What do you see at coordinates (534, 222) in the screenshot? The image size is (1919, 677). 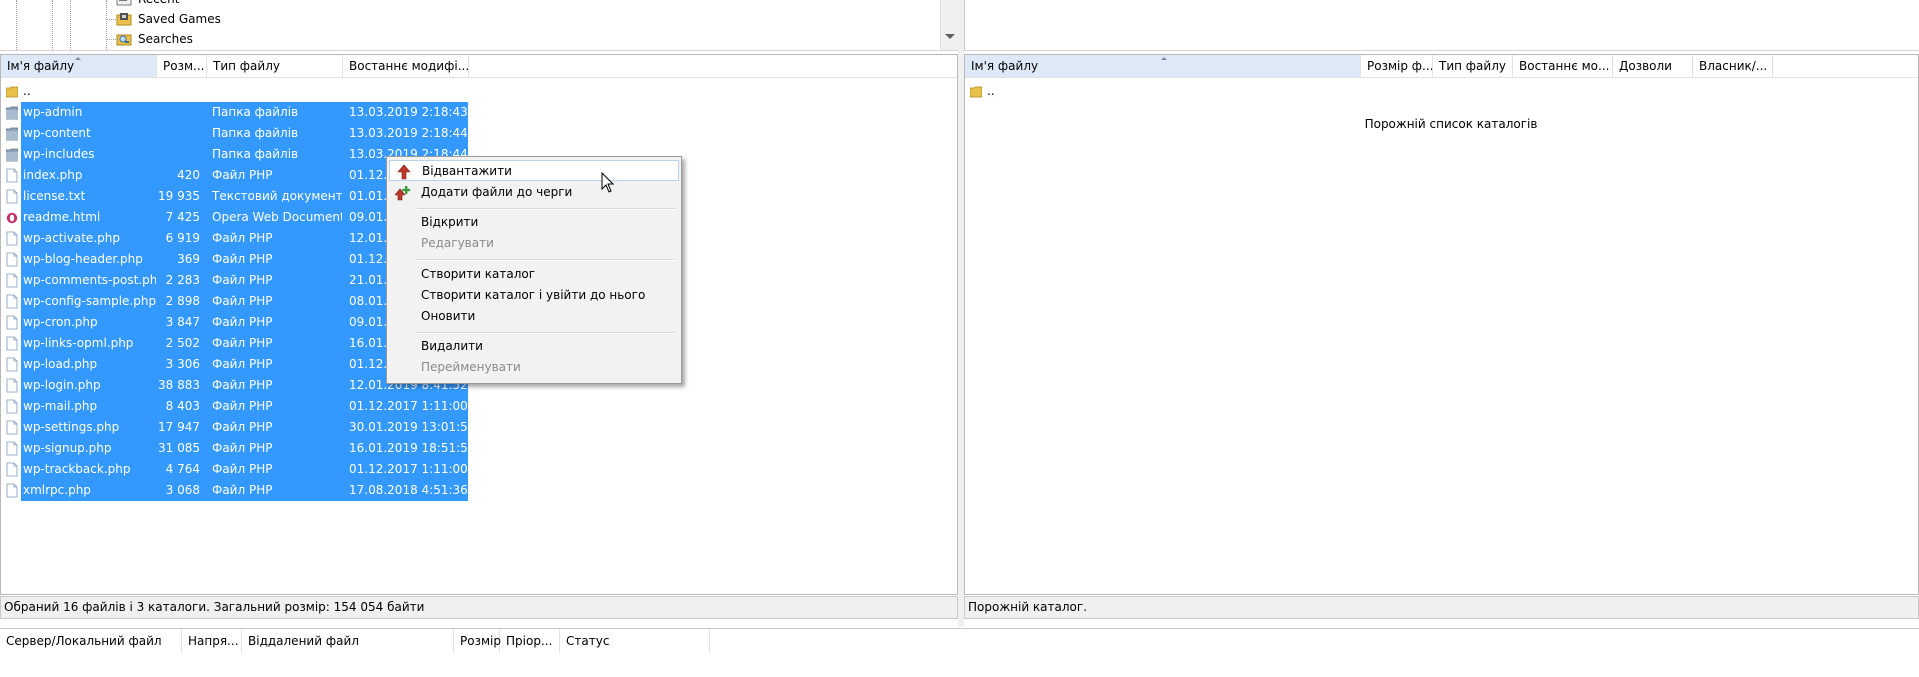 I see `menu-item-open: Відкрити` at bounding box center [534, 222].